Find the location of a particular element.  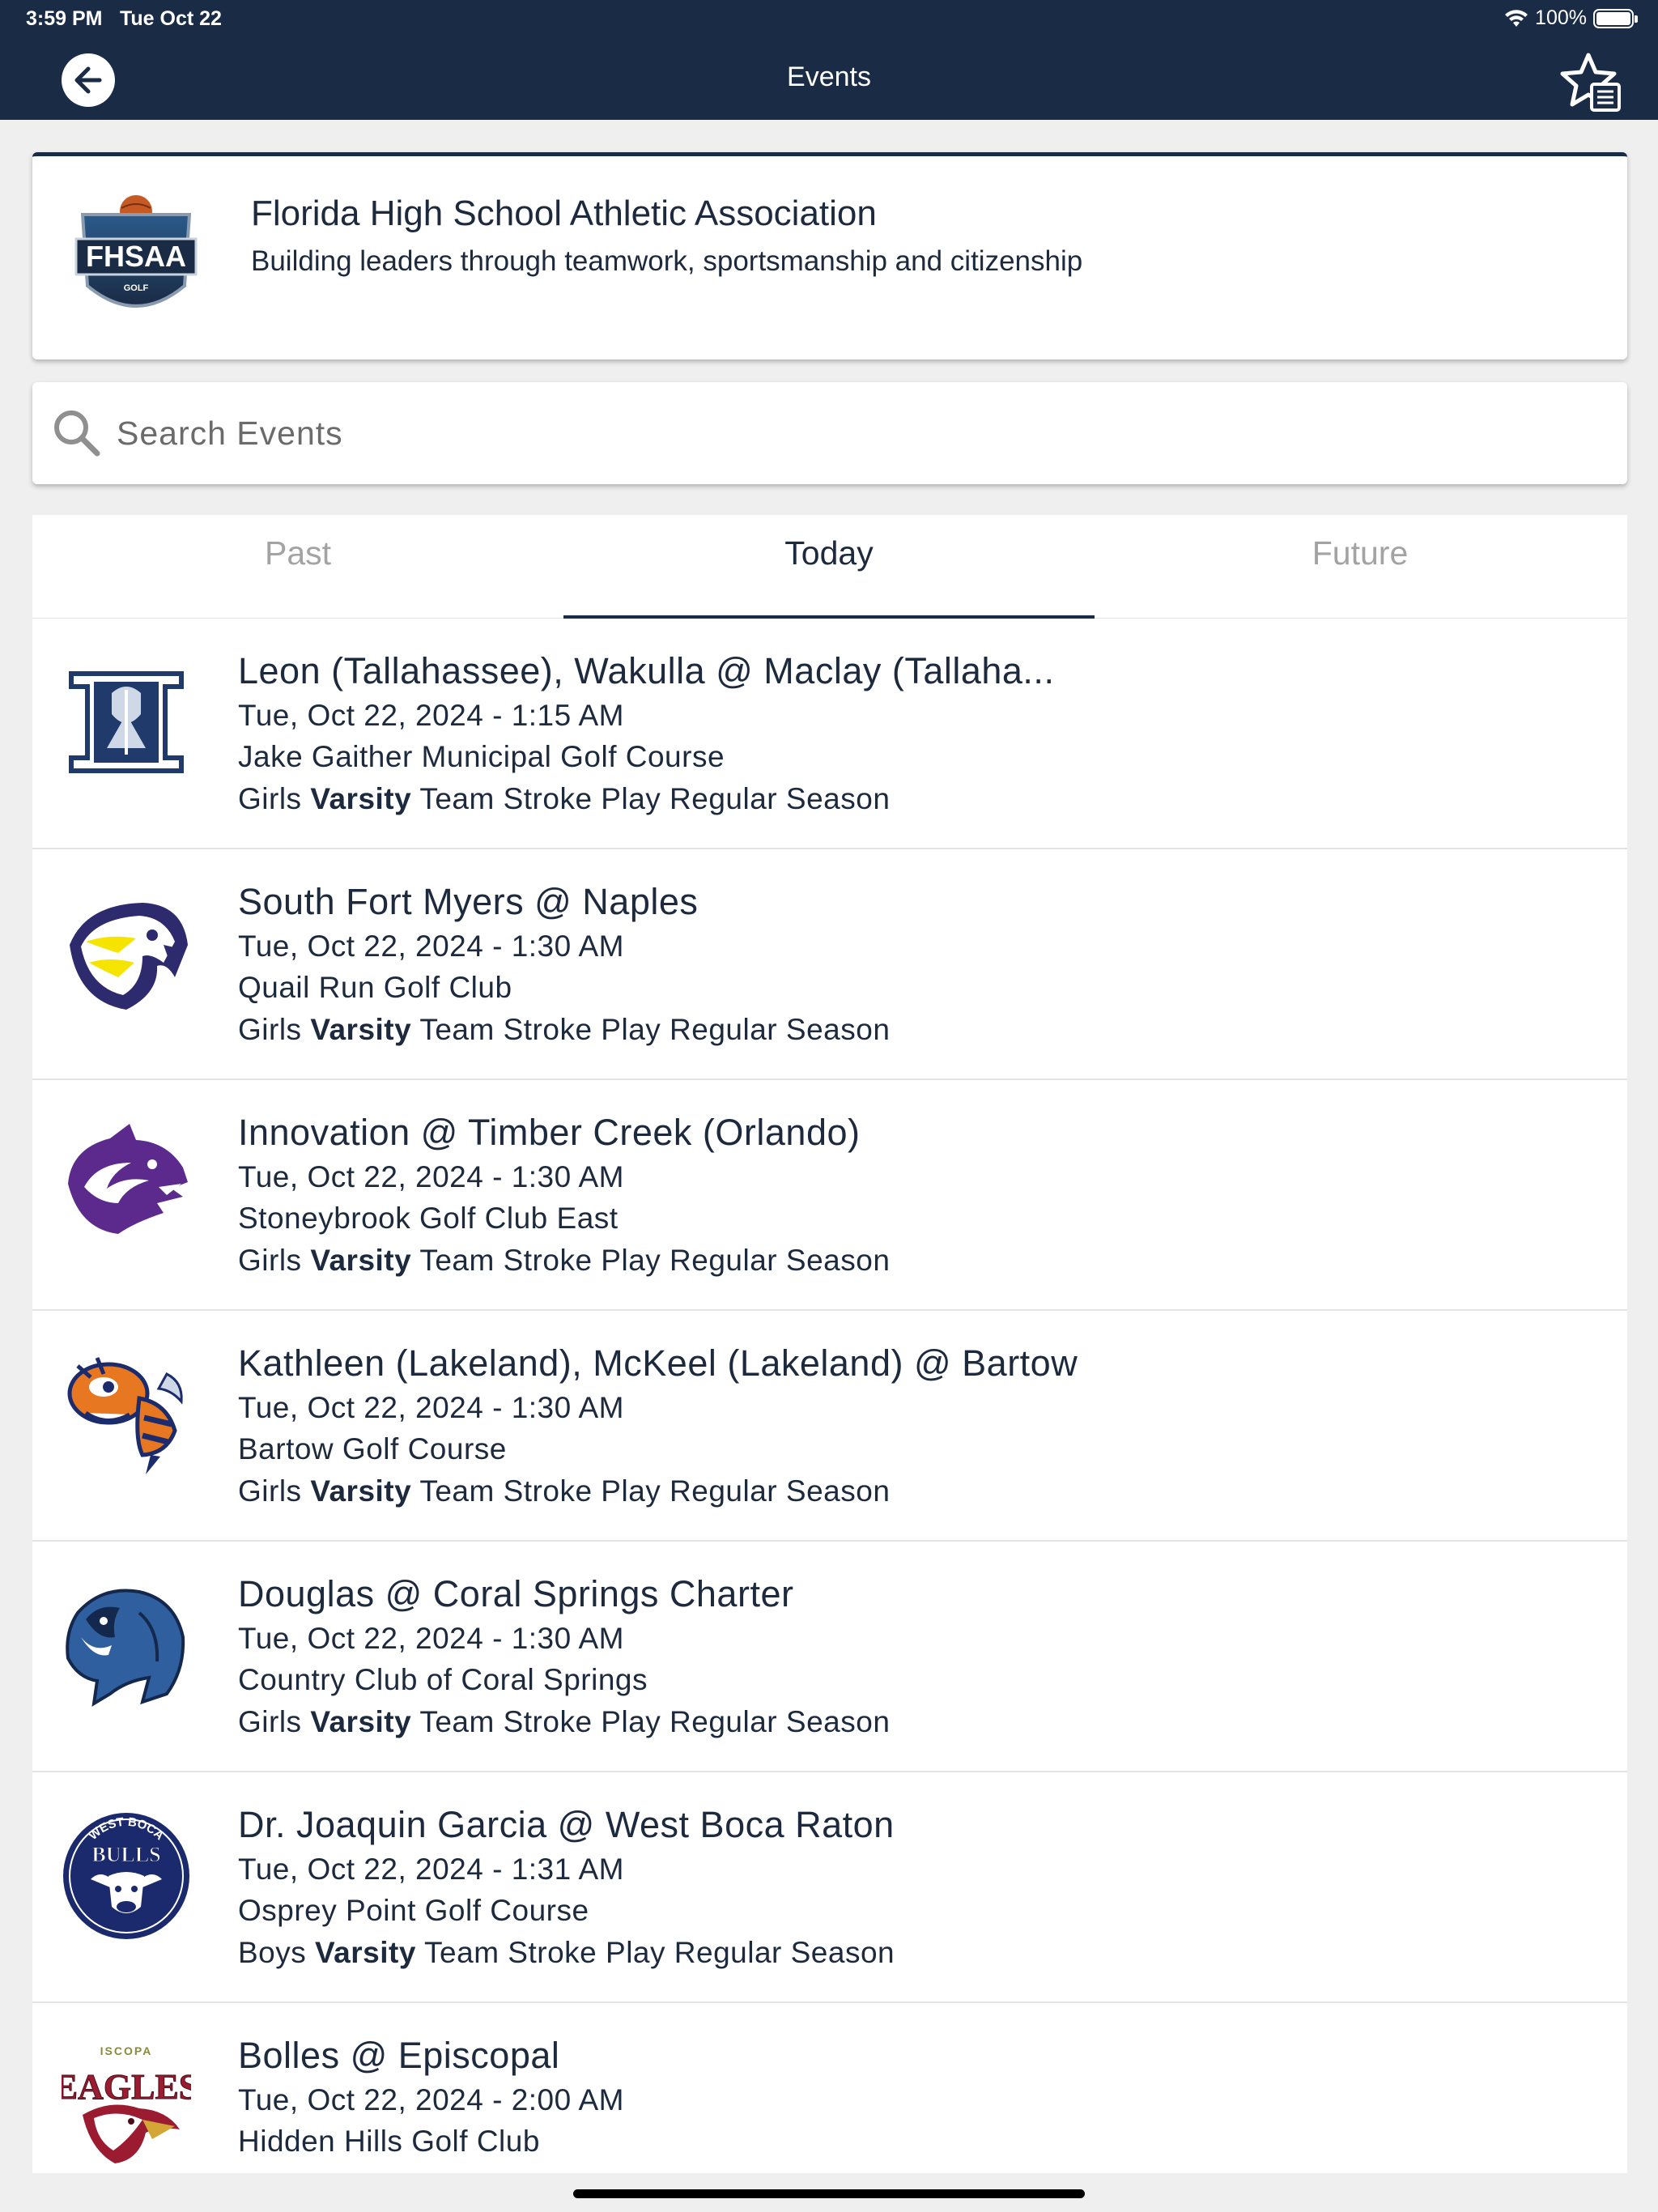

wifi-icon is located at coordinates (1516, 18).